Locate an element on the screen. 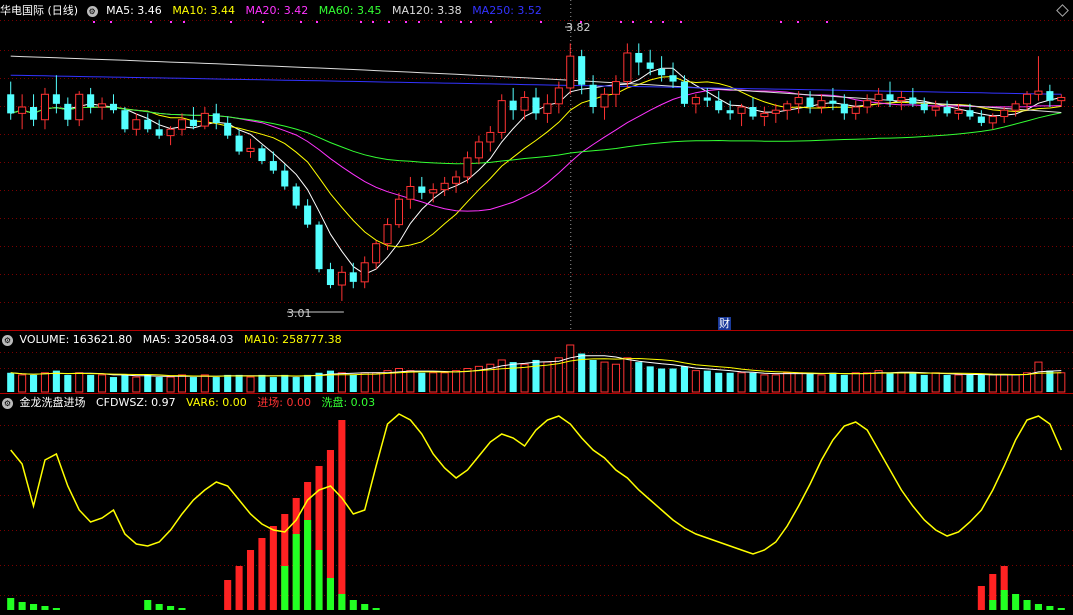 The height and width of the screenshot is (615, 1073). finance-marker: 财 is located at coordinates (724, 323).